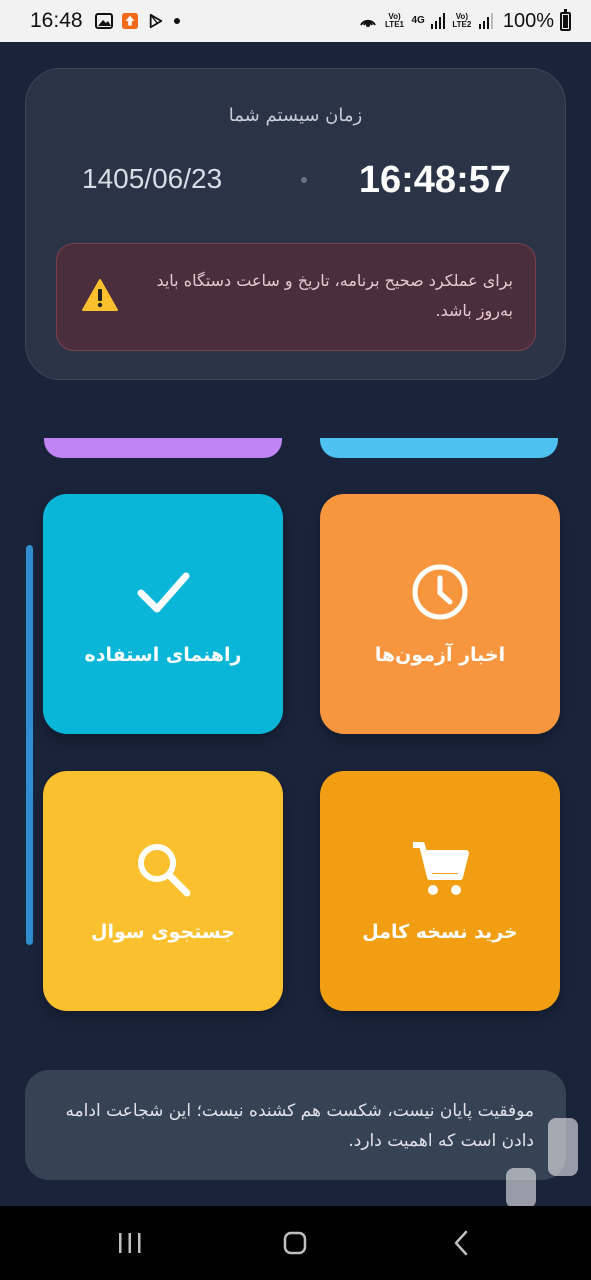  Describe the element at coordinates (304, 180) in the screenshot. I see `separator-dot` at that location.